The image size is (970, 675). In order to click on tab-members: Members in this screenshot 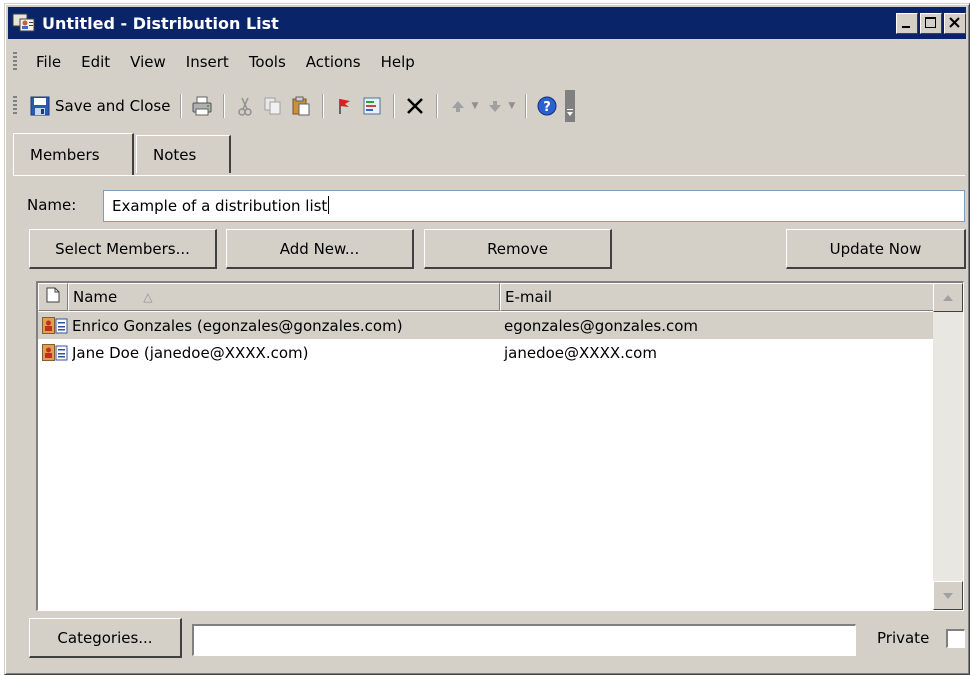, I will do `click(73, 154)`.